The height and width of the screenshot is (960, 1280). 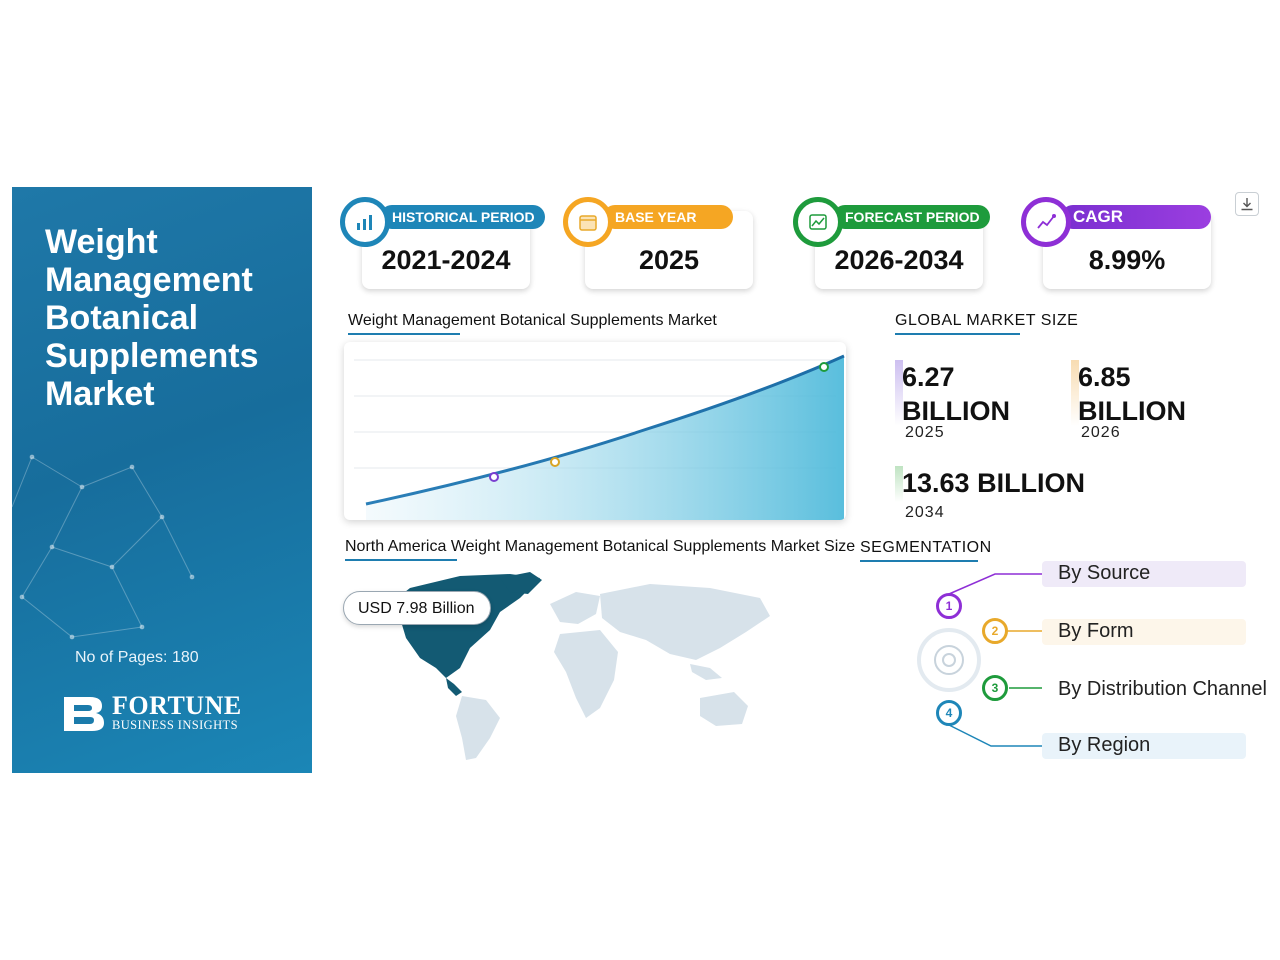 I want to click on download-button, so click(x=1247, y=204).